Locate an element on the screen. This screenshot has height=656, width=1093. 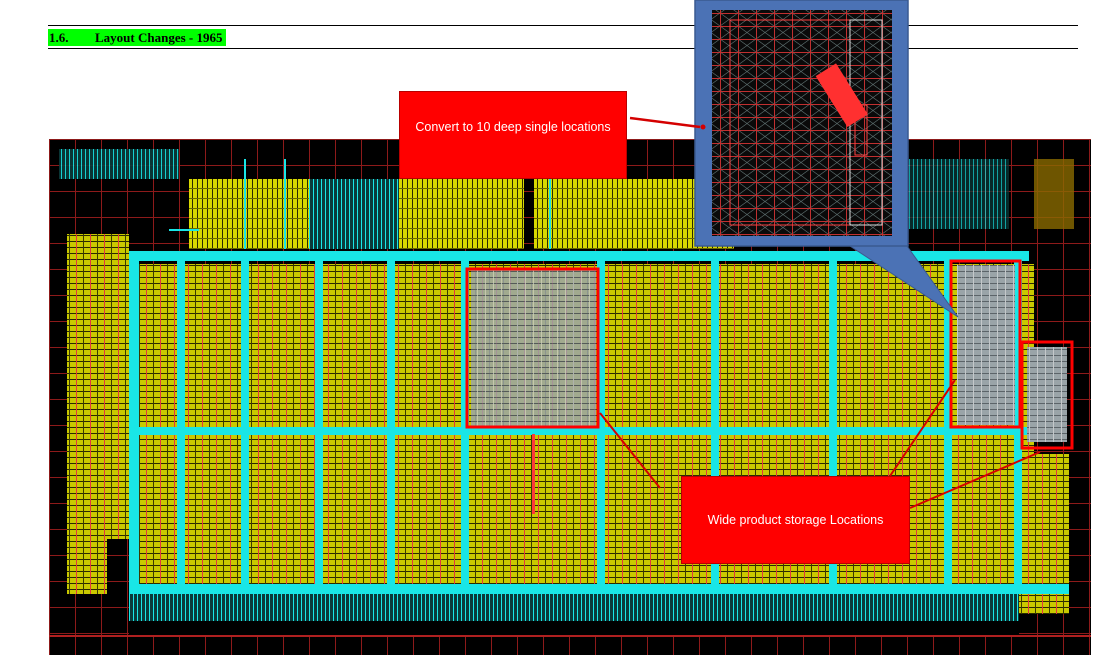
section-title: Layout Changes - 1965 is located at coordinates (159, 37).